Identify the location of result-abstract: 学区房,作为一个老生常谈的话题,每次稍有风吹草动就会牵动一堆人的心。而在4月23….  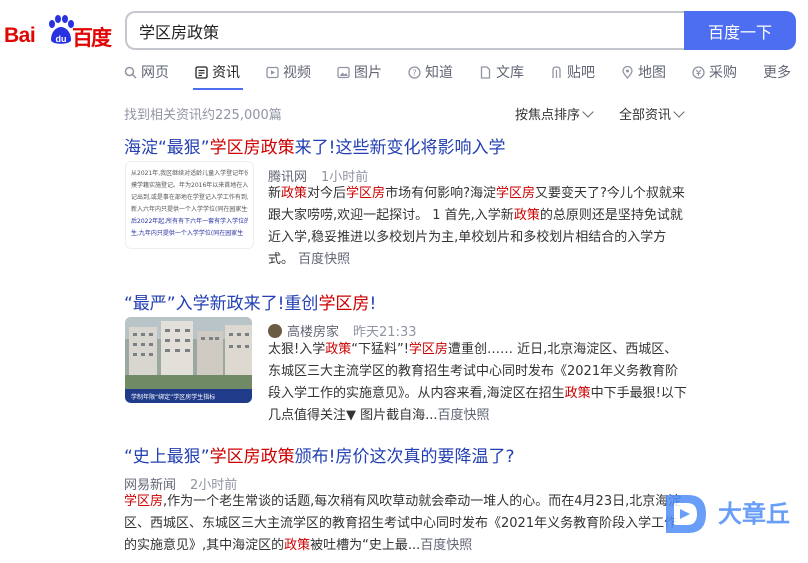
(404, 524).